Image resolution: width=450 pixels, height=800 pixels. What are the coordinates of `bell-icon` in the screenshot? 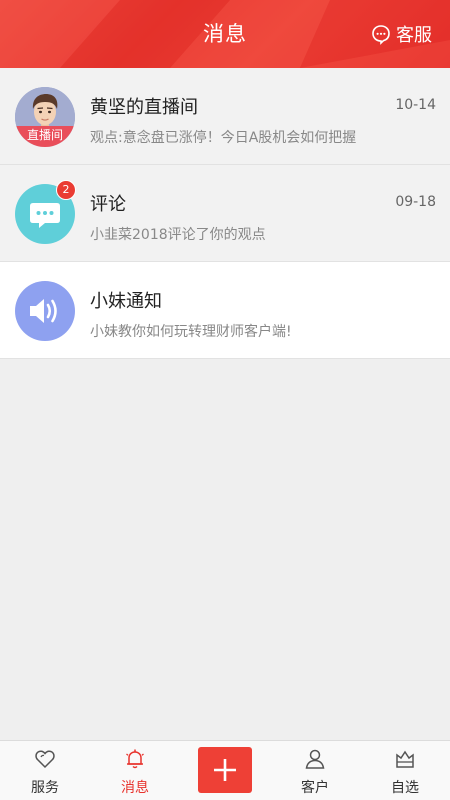 It's located at (135, 759).